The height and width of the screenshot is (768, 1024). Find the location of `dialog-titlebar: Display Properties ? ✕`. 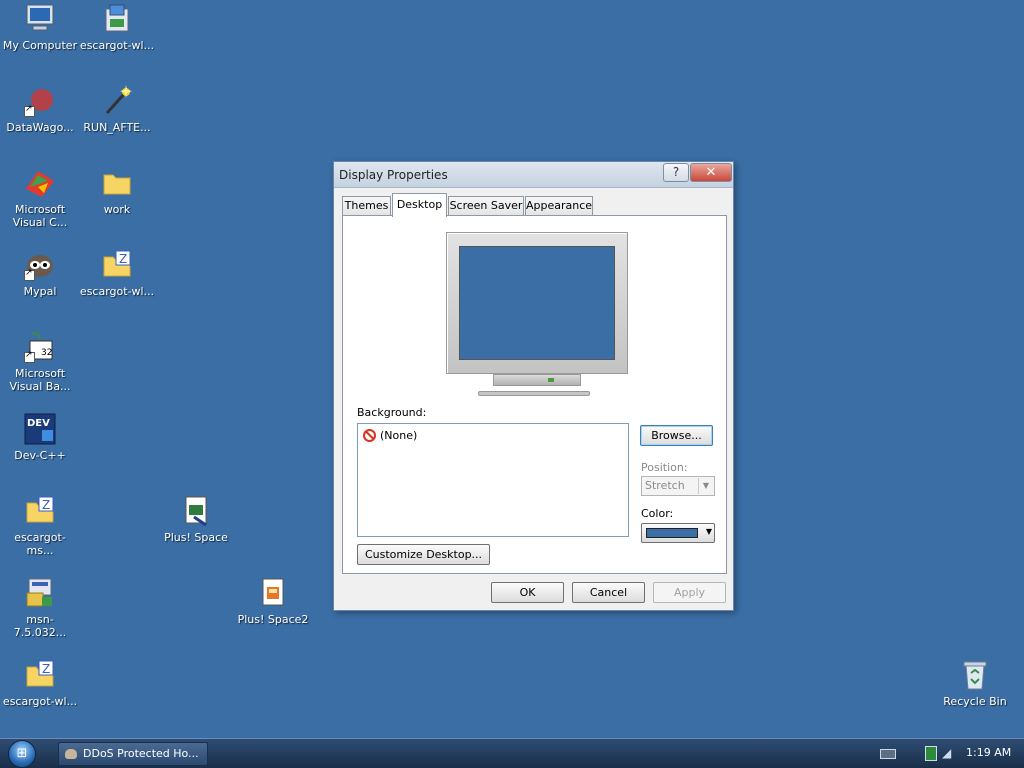

dialog-titlebar: Display Properties ? ✕ is located at coordinates (533, 175).